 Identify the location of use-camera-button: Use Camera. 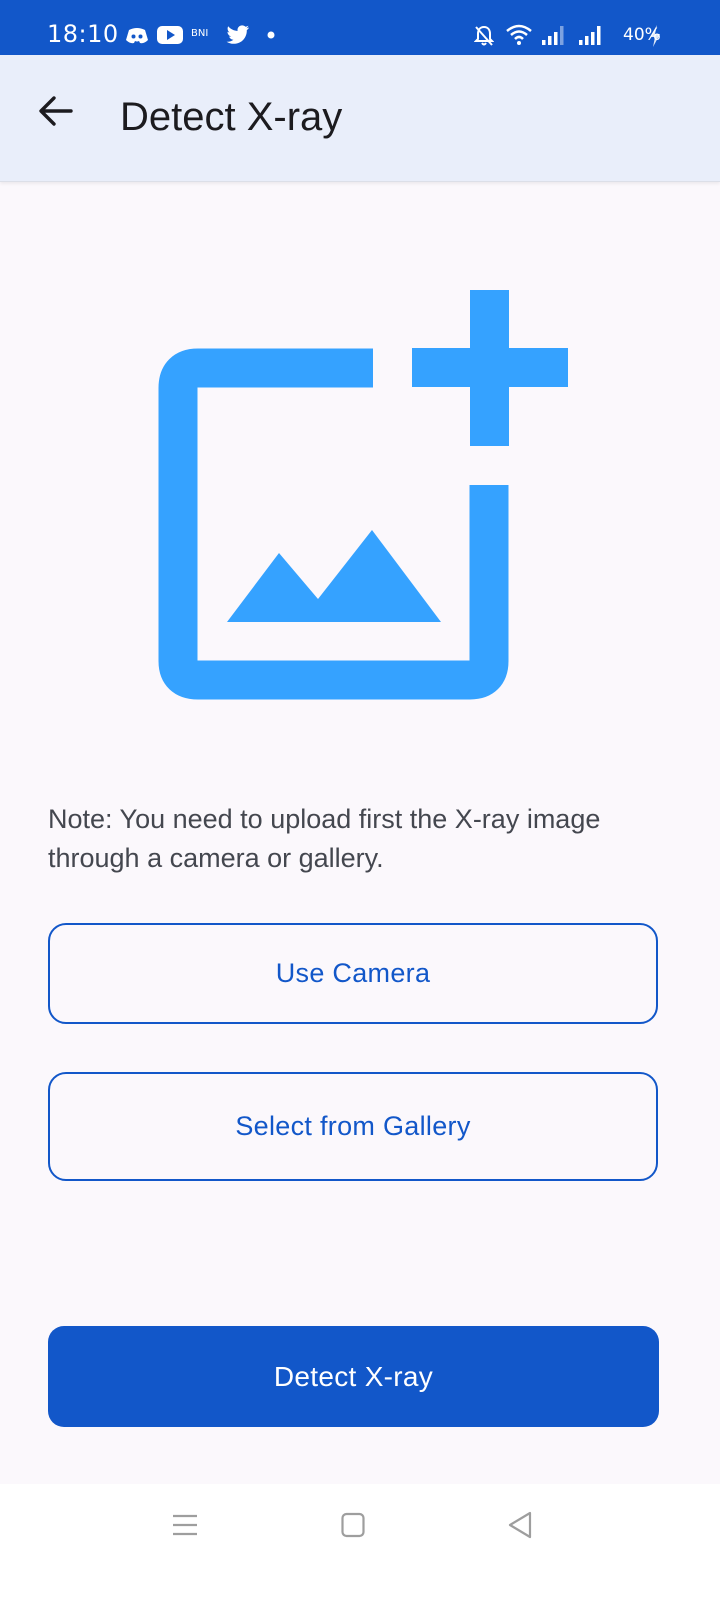
(353, 973).